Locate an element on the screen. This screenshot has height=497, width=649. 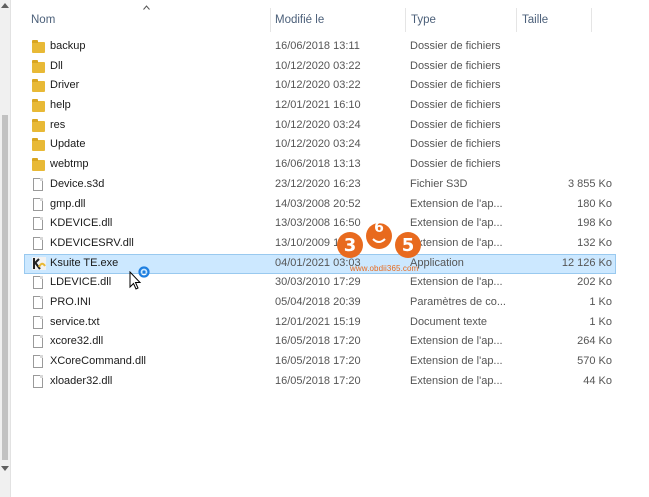
file-modified: 16/06/2018 13:11 is located at coordinates (317, 46).